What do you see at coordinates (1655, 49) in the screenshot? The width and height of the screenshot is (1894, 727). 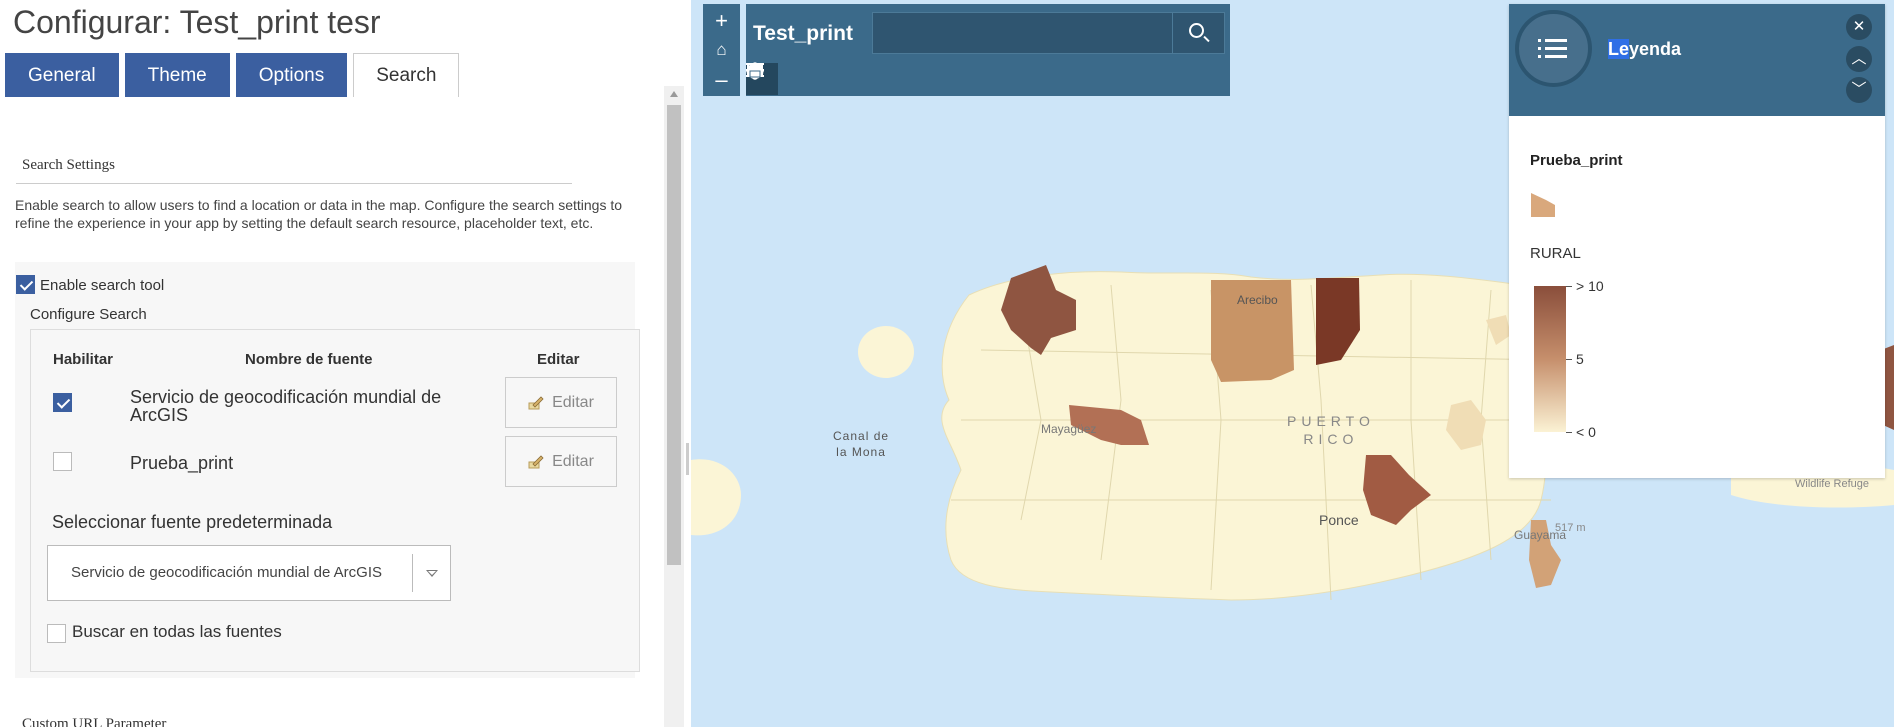 I see `legend-title-rest: yenda` at bounding box center [1655, 49].